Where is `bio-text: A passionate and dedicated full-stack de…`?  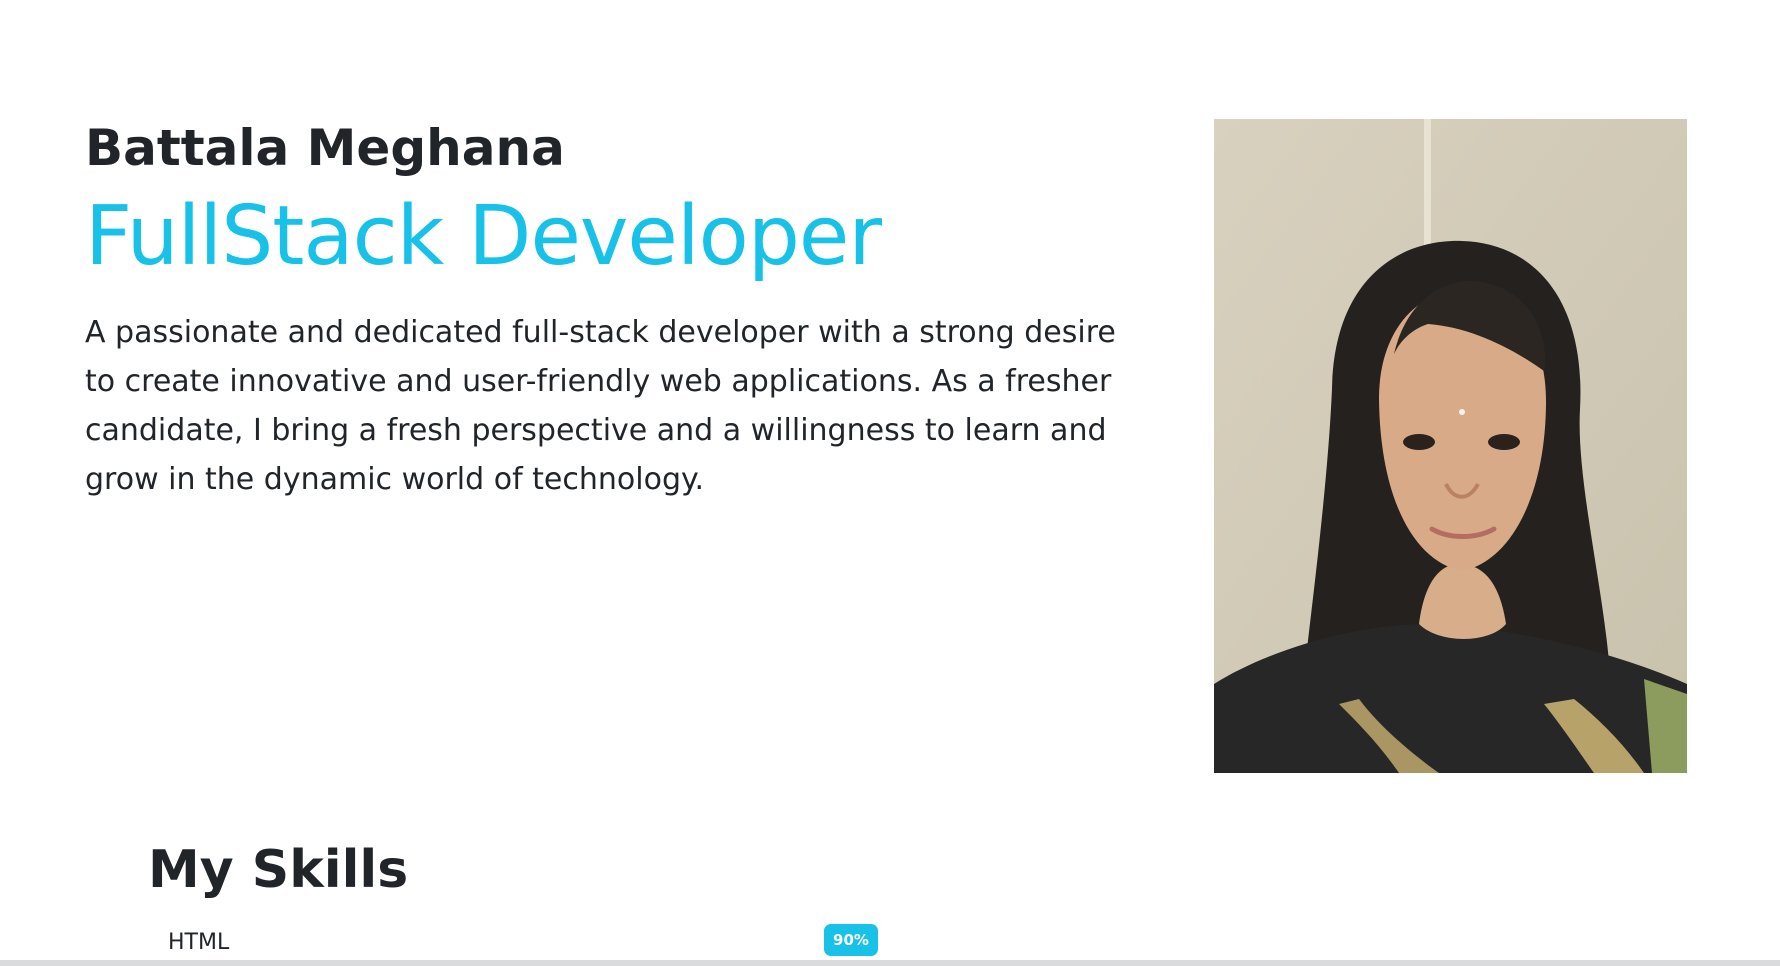 bio-text: A passionate and dedicated full-stack de… is located at coordinates (600, 405).